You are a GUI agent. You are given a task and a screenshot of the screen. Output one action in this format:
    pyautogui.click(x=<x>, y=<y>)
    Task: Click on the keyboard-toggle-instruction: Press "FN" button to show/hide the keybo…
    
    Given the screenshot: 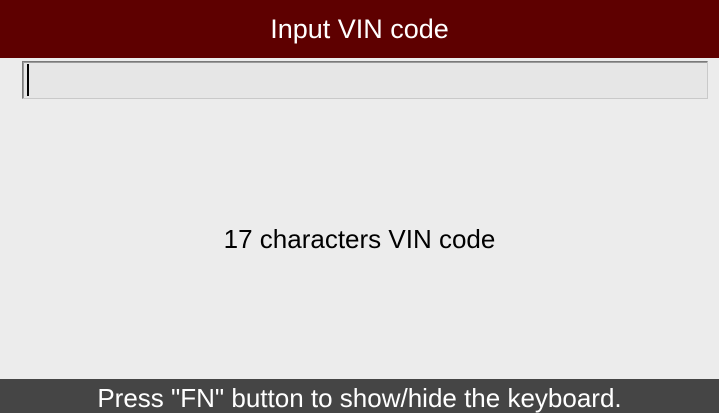 What is the action you would take?
    pyautogui.click(x=359, y=397)
    